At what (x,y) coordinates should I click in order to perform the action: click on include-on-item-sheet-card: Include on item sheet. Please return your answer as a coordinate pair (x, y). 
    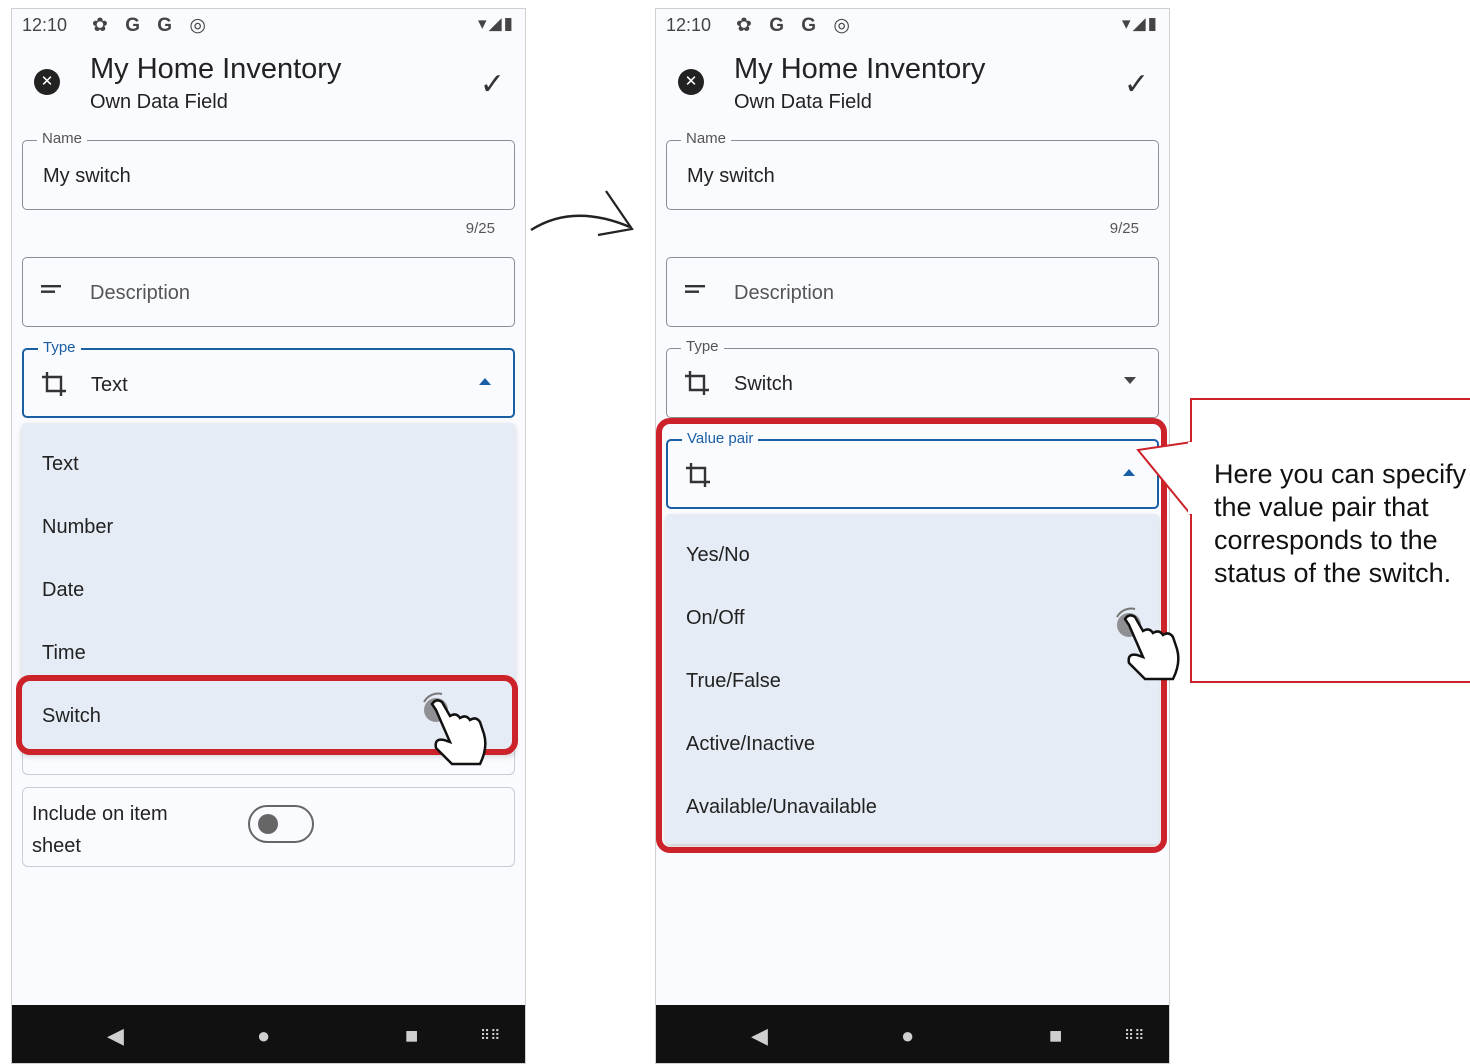
    Looking at the image, I should click on (268, 827).